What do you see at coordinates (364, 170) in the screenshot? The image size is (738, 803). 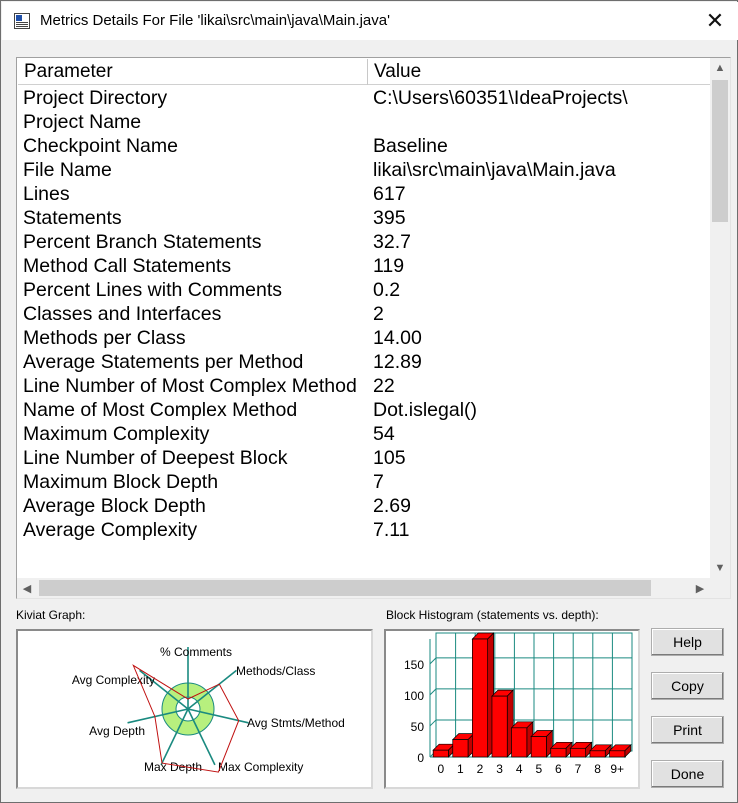 I see `table-row: File Name likai\src\main\java\Main.java` at bounding box center [364, 170].